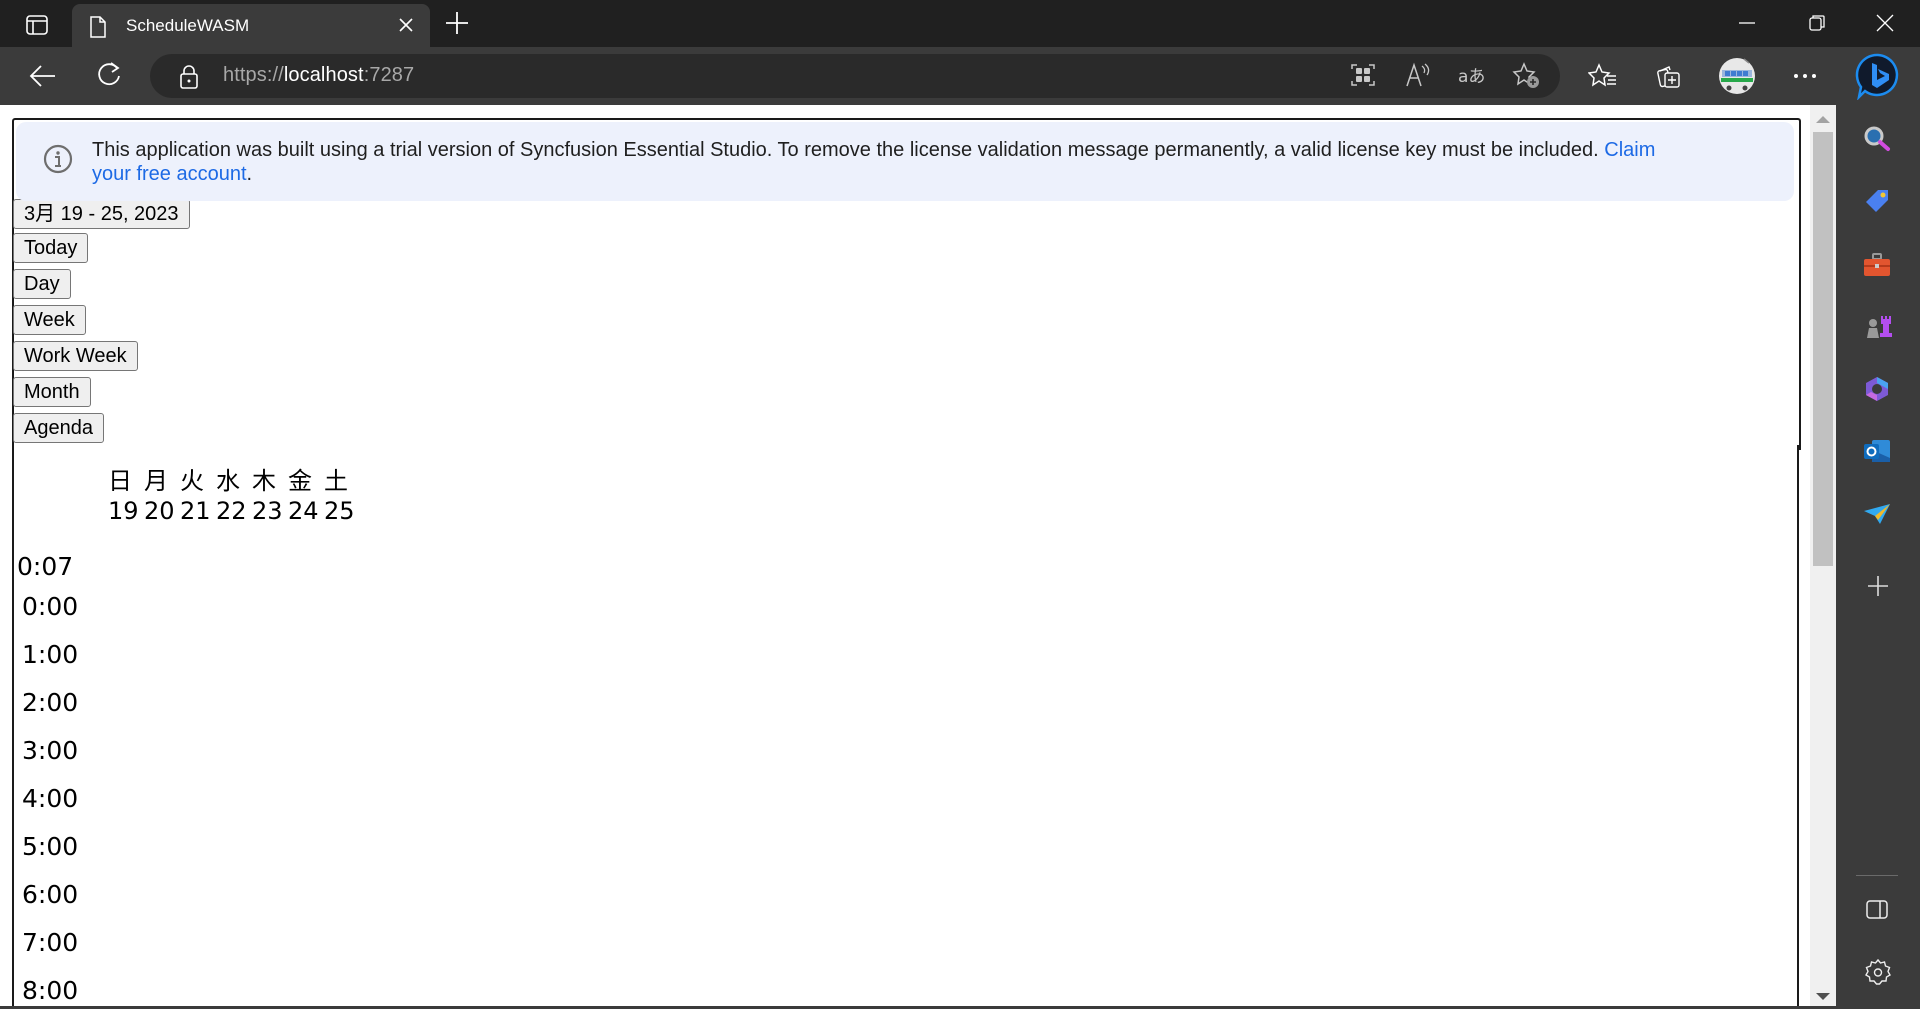  I want to click on day-name-header: 日 月 火 水 木 金 土, so click(234, 478).